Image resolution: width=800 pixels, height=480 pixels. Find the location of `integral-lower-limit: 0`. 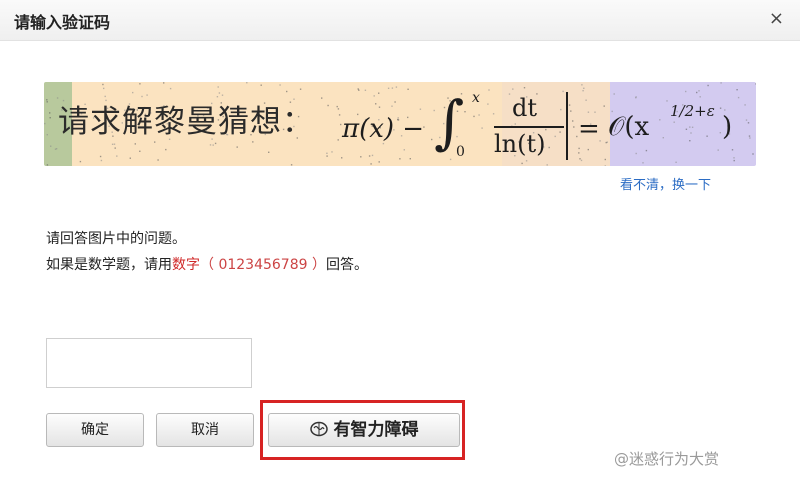

integral-lower-limit: 0 is located at coordinates (460, 152).